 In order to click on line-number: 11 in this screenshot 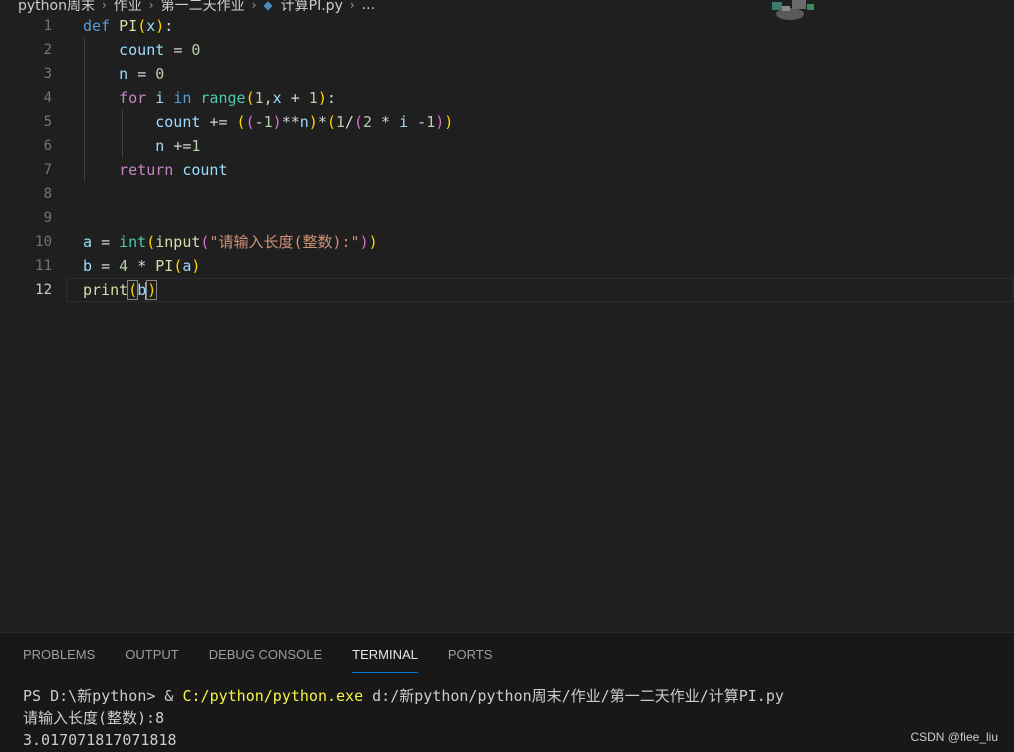, I will do `click(43, 266)`.